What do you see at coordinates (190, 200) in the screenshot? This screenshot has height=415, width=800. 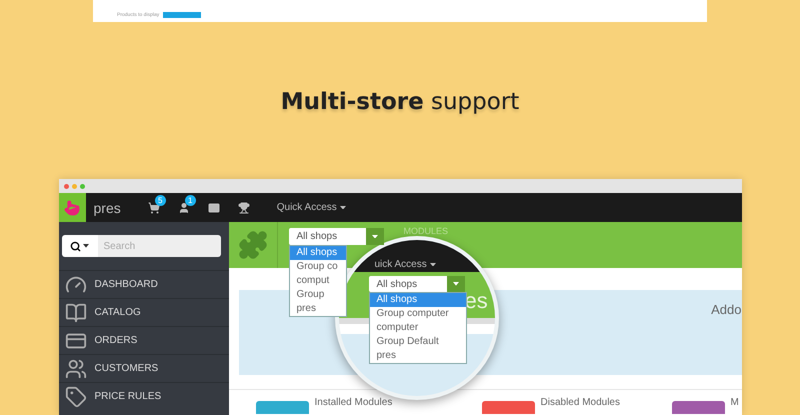 I see `count-badge: 1` at bounding box center [190, 200].